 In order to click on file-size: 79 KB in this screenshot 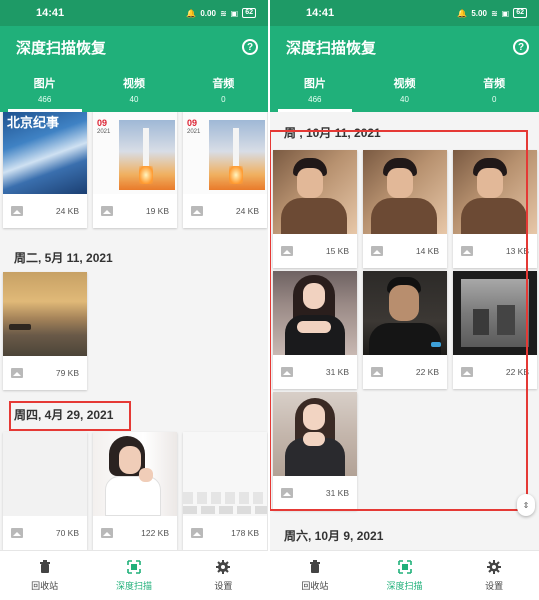, I will do `click(67, 373)`.